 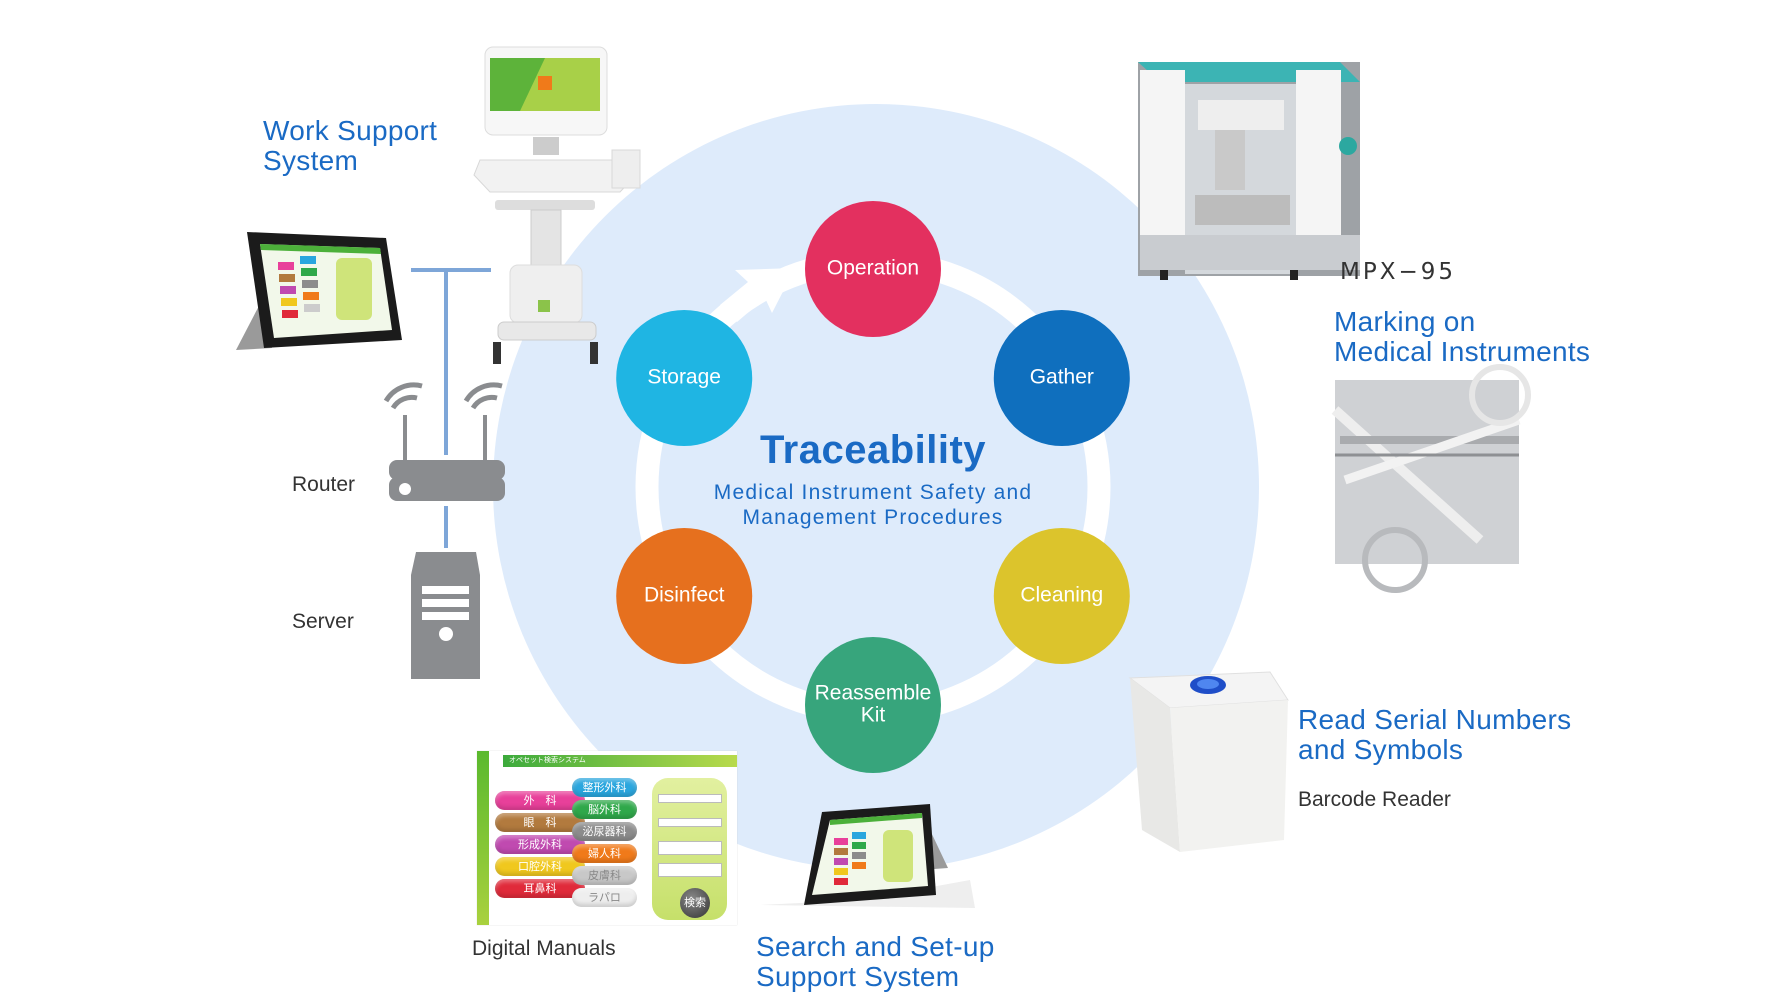 I want to click on traceability-subtitle-line1: Medical Instrument Safety and, so click(x=873, y=492).